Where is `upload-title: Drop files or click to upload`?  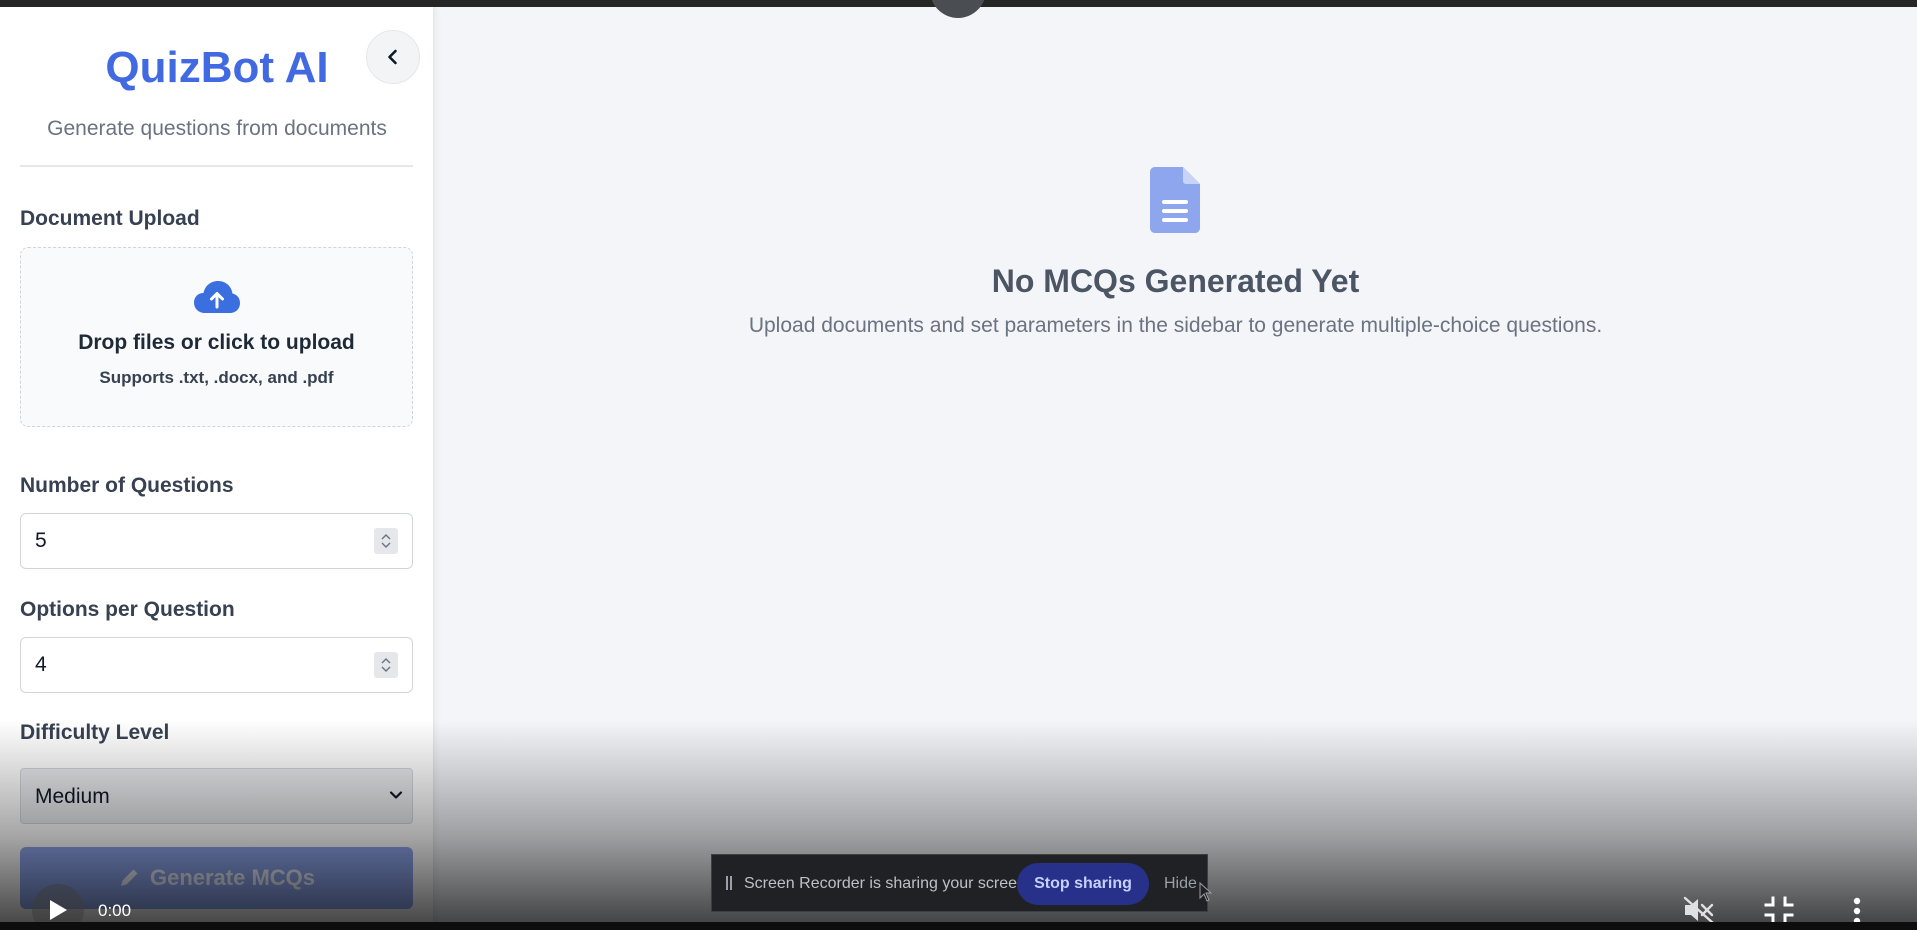
upload-title: Drop files or click to upload is located at coordinates (216, 342).